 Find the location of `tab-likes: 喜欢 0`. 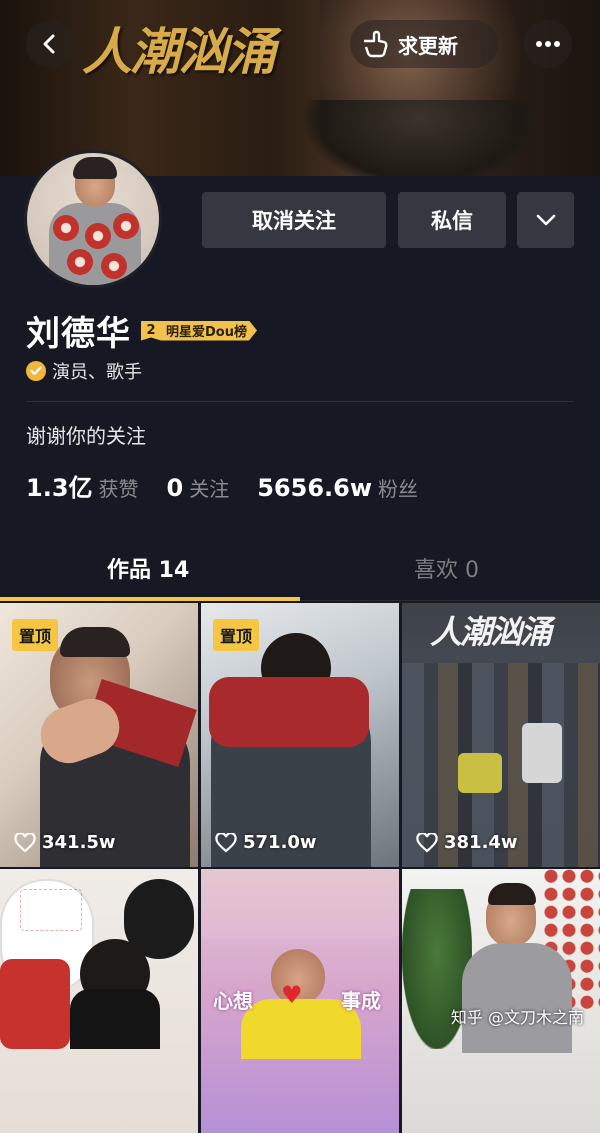

tab-likes: 喜欢 0 is located at coordinates (446, 568).